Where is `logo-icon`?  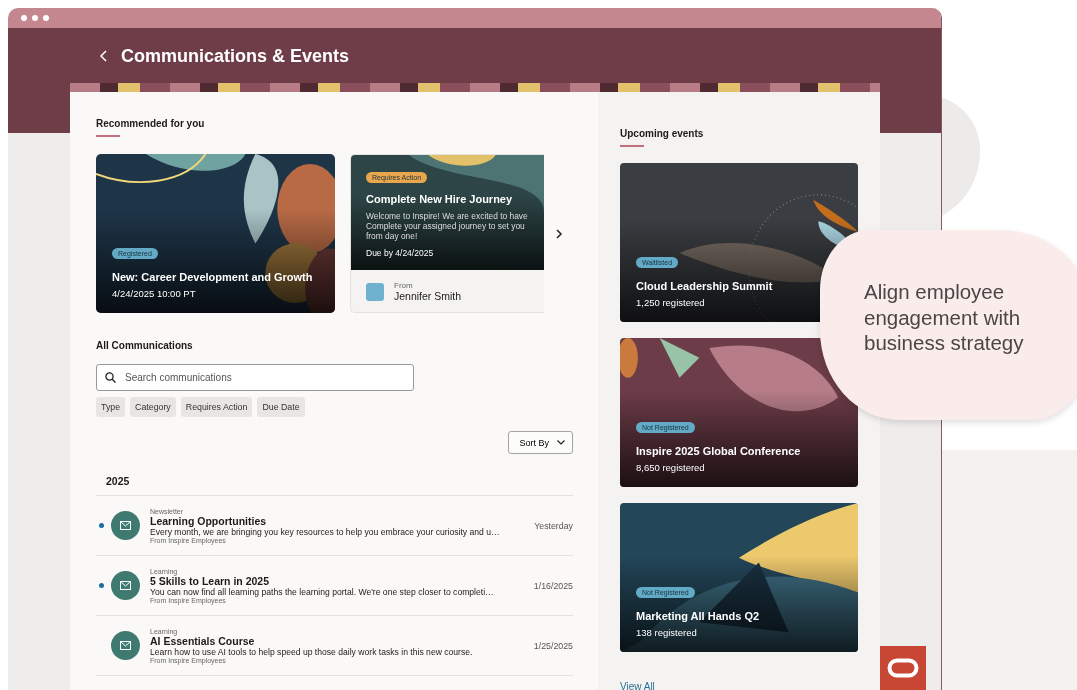 logo-icon is located at coordinates (903, 668).